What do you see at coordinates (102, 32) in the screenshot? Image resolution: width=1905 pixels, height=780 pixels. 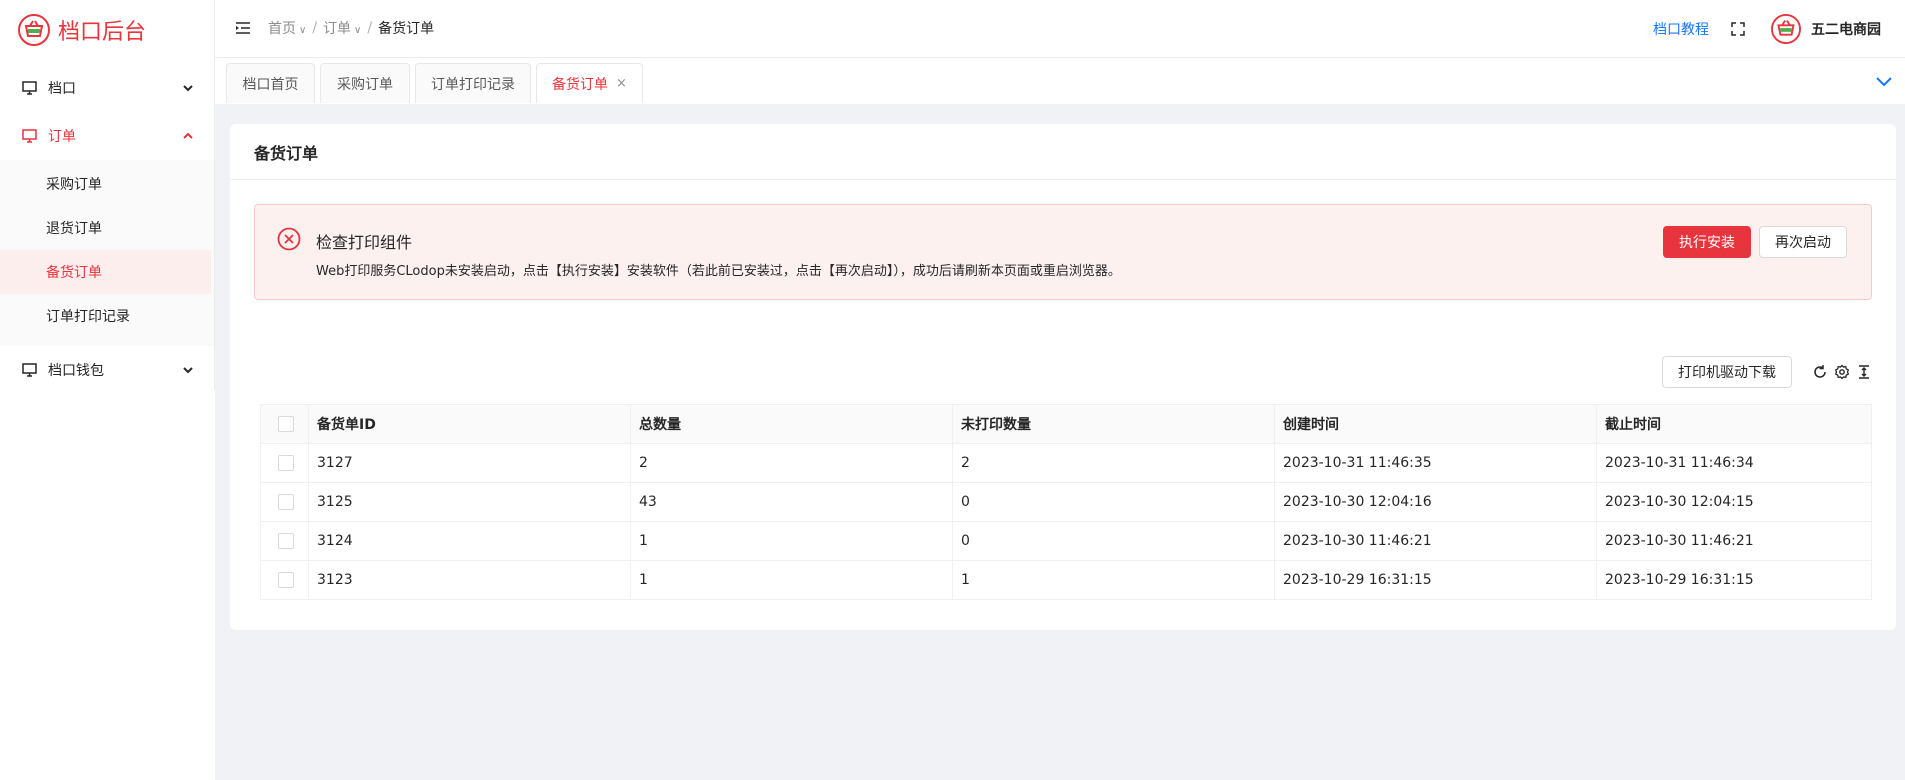 I see `brand-name: 档口后台` at bounding box center [102, 32].